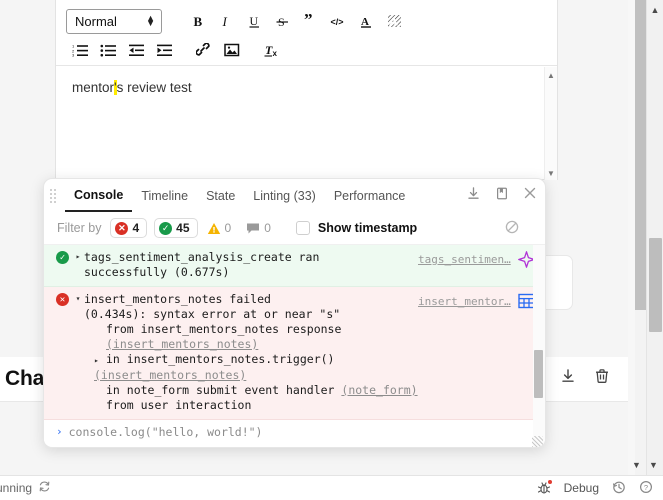 This screenshot has width=663, height=500. I want to click on clear-console-button, so click(512, 228).